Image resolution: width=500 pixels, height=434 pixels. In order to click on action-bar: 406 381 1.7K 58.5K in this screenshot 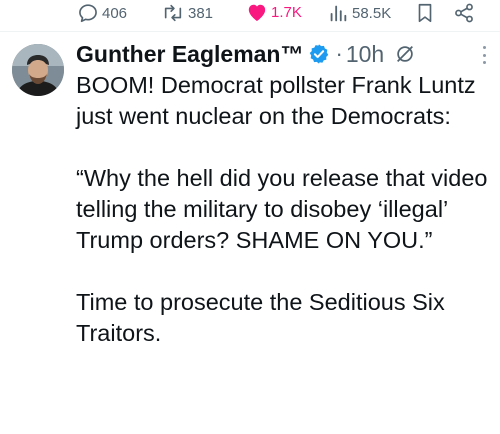, I will do `click(250, 14)`.